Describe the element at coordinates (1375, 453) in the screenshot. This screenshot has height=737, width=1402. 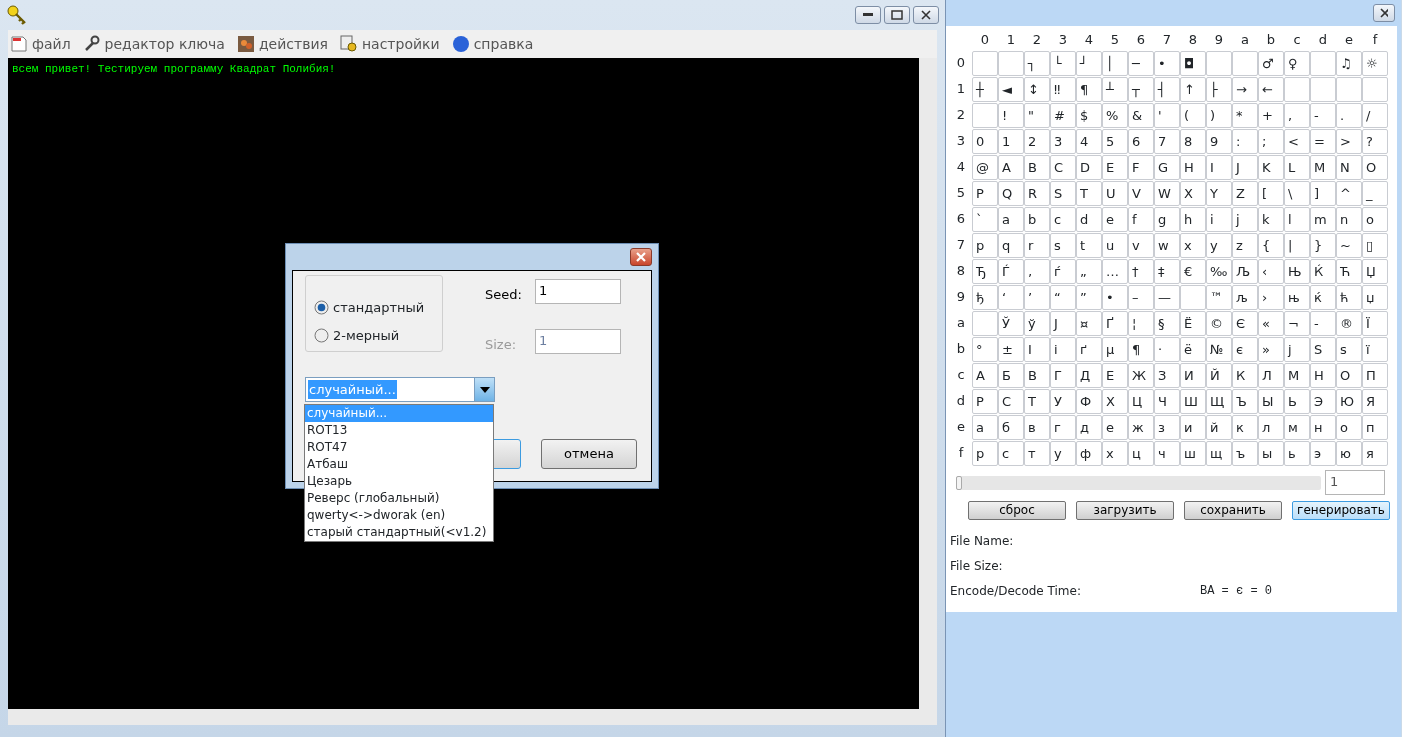
I see `table-cell: я` at that location.